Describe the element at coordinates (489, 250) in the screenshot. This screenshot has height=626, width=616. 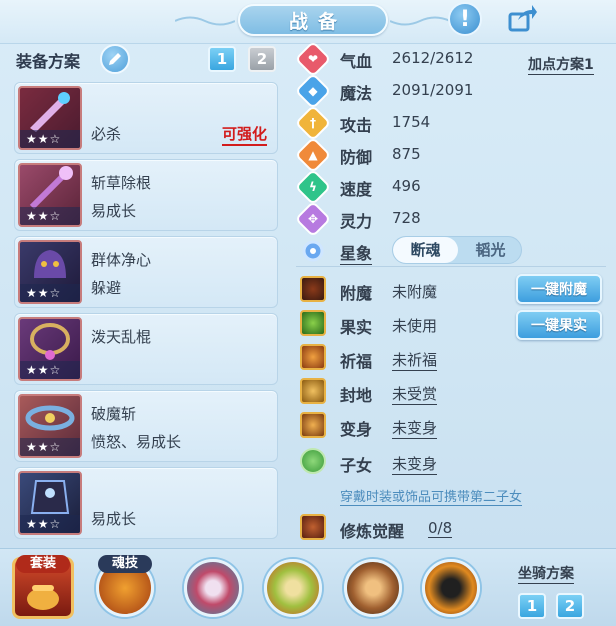
I see `astro-option-taoguang: 韬光` at that location.